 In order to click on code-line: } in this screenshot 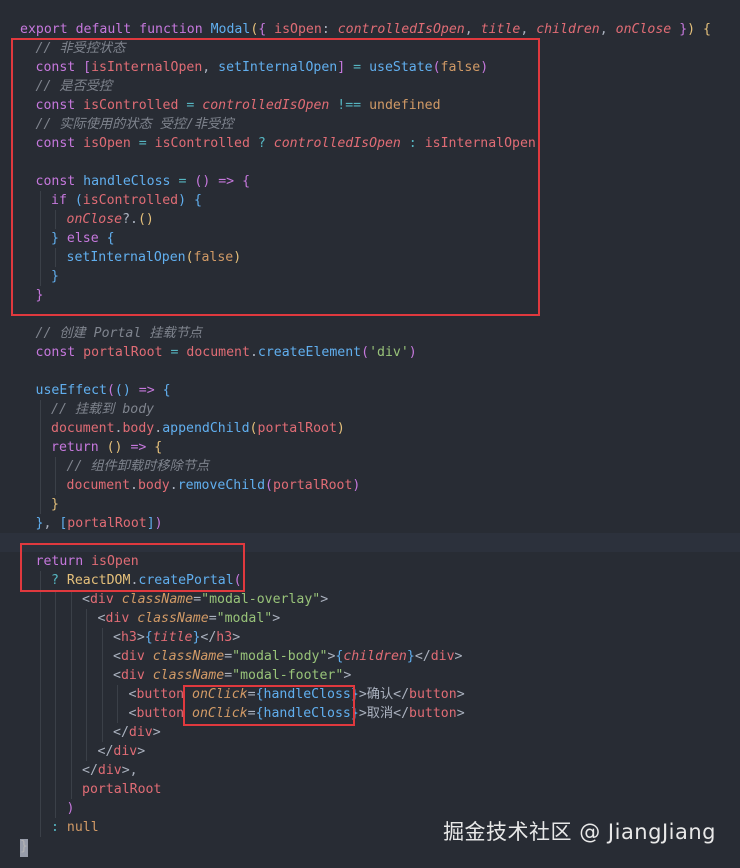, I will do `click(370, 504)`.